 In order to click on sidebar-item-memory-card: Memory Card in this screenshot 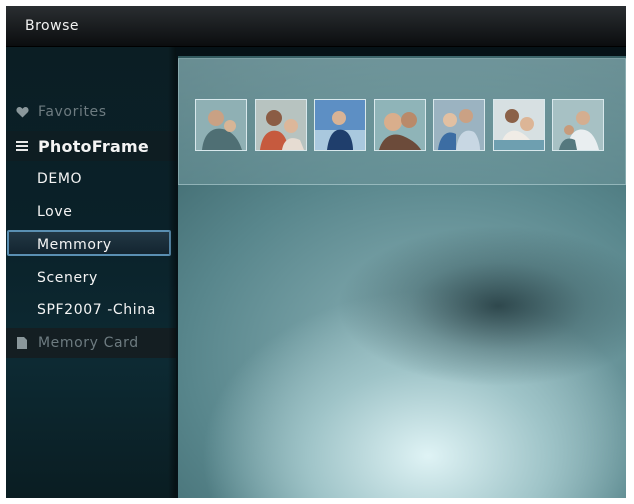, I will do `click(91, 343)`.